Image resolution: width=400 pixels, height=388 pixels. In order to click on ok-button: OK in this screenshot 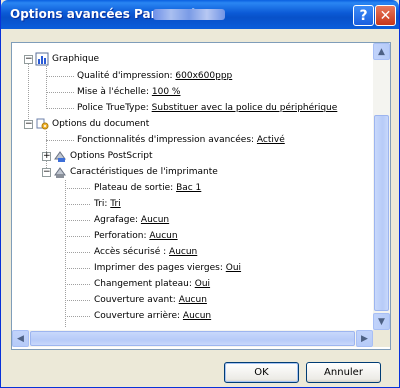, I will do `click(261, 372)`.